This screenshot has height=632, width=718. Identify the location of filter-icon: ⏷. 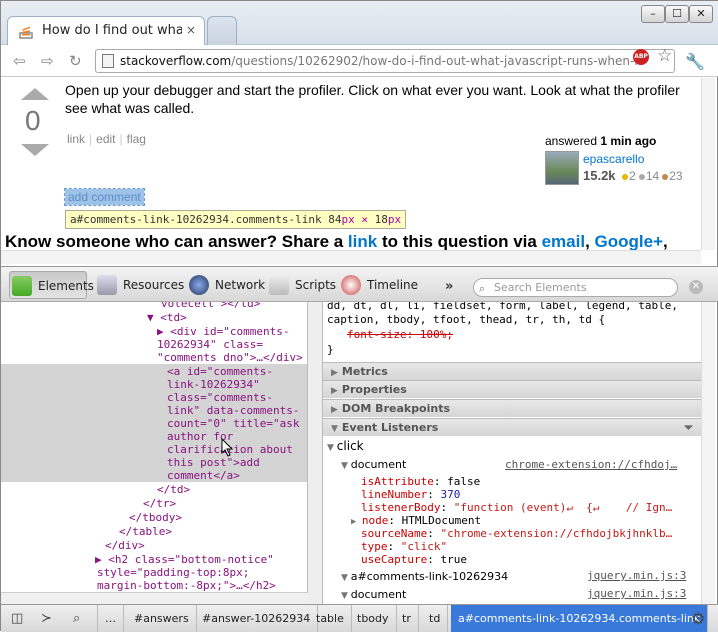
(688, 427).